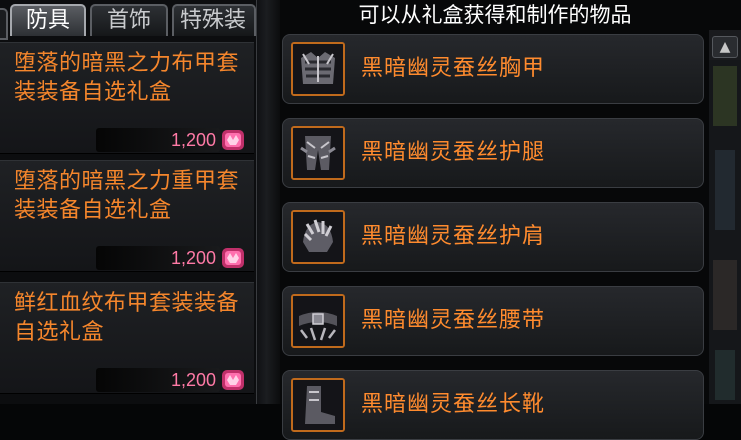 This screenshot has height=440, width=741. Describe the element at coordinates (127, 78) in the screenshot. I see `shop-item-name: 堕落的暗黑之力布甲套装装备自选礼盒` at that location.